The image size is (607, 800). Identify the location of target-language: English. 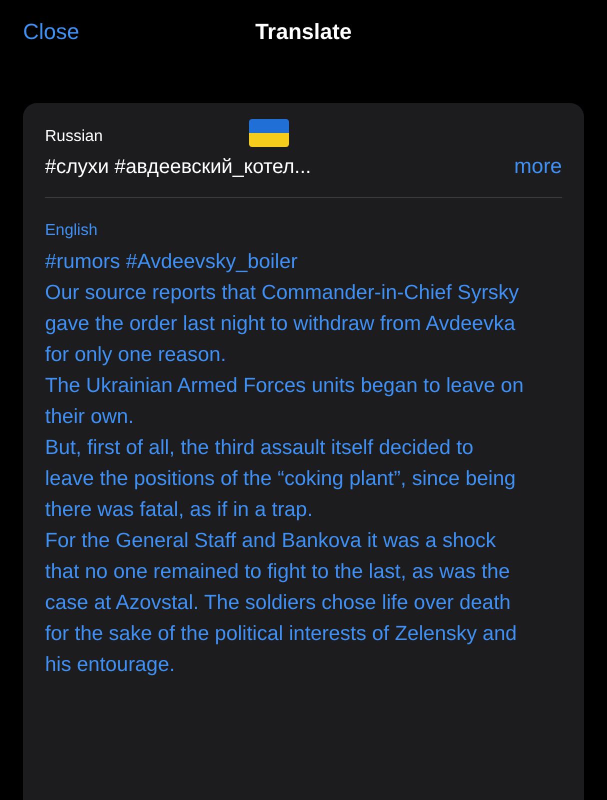
(71, 231).